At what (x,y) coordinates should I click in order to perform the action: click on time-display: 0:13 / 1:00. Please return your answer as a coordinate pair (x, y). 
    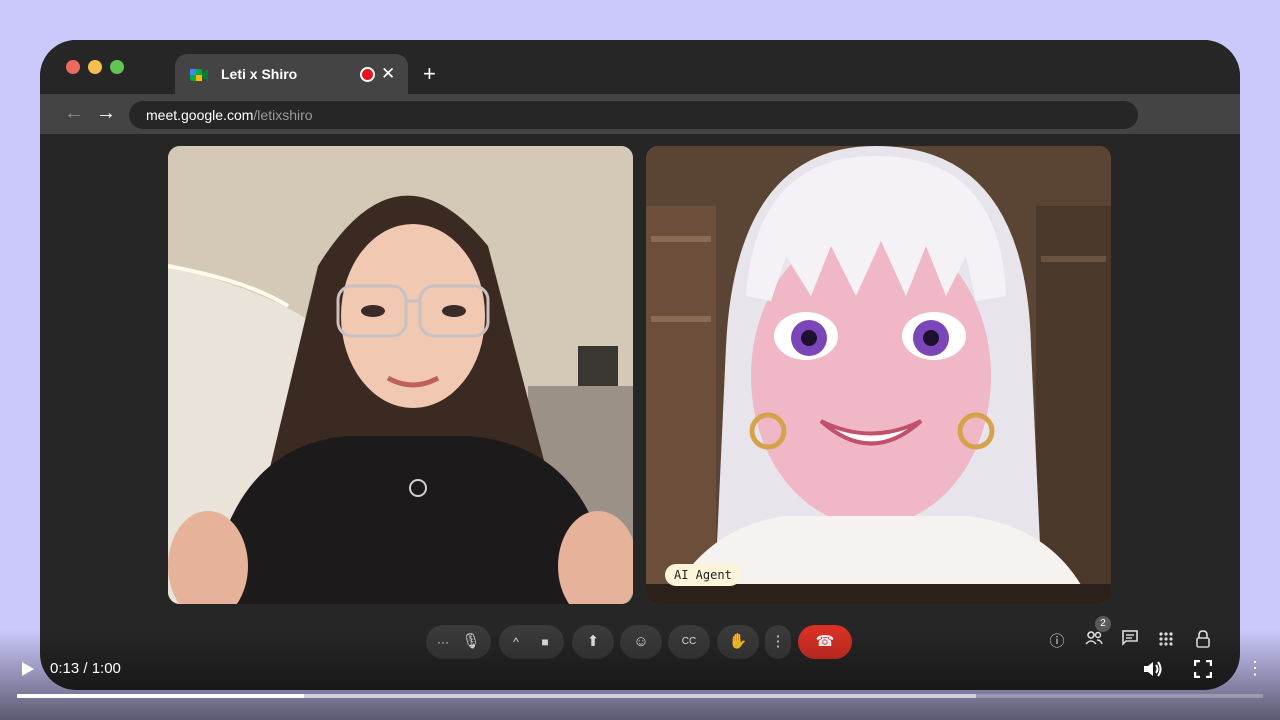
    Looking at the image, I should click on (85, 668).